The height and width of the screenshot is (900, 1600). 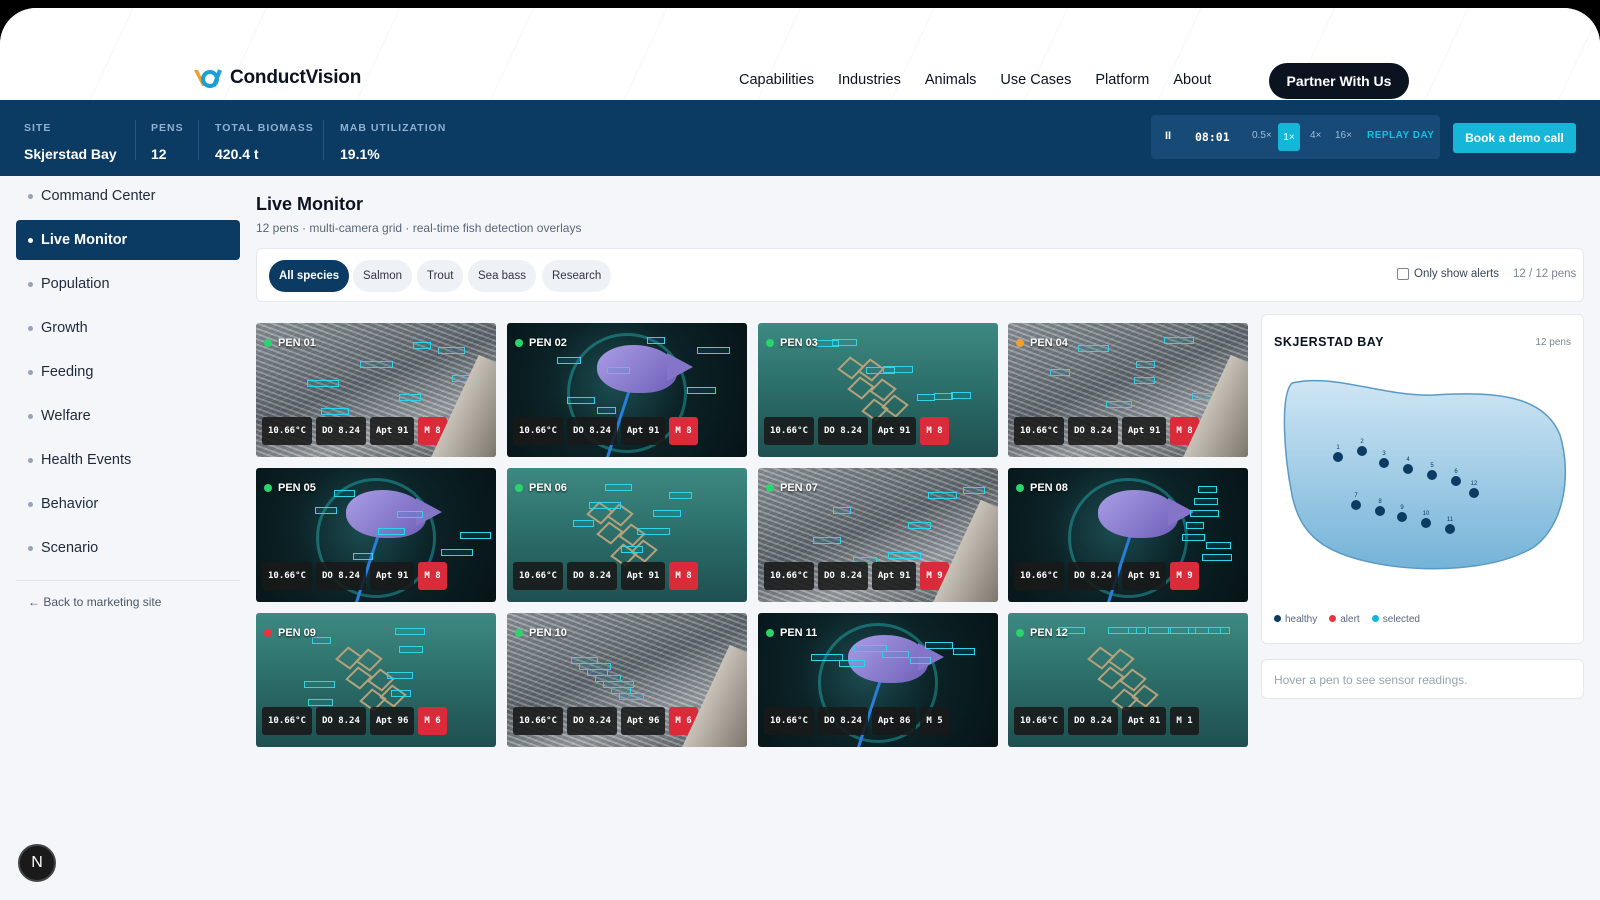 I want to click on nav-about: About, so click(x=1192, y=80).